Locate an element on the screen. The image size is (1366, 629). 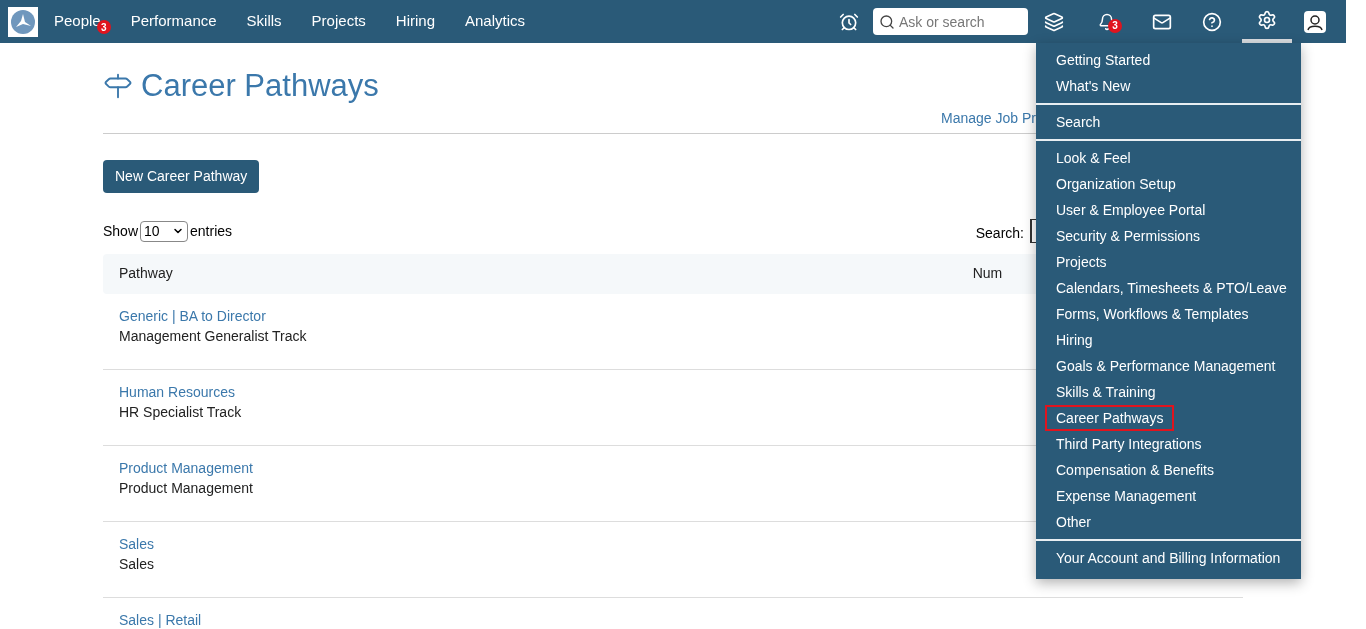
menu-item: Projects is located at coordinates (1081, 262).